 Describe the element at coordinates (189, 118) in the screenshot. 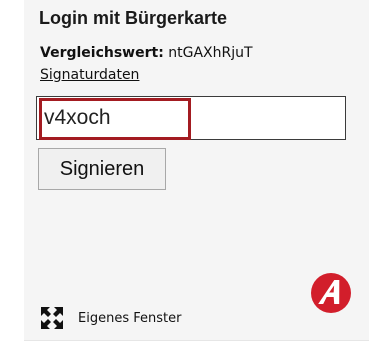

I see `pin-input` at that location.